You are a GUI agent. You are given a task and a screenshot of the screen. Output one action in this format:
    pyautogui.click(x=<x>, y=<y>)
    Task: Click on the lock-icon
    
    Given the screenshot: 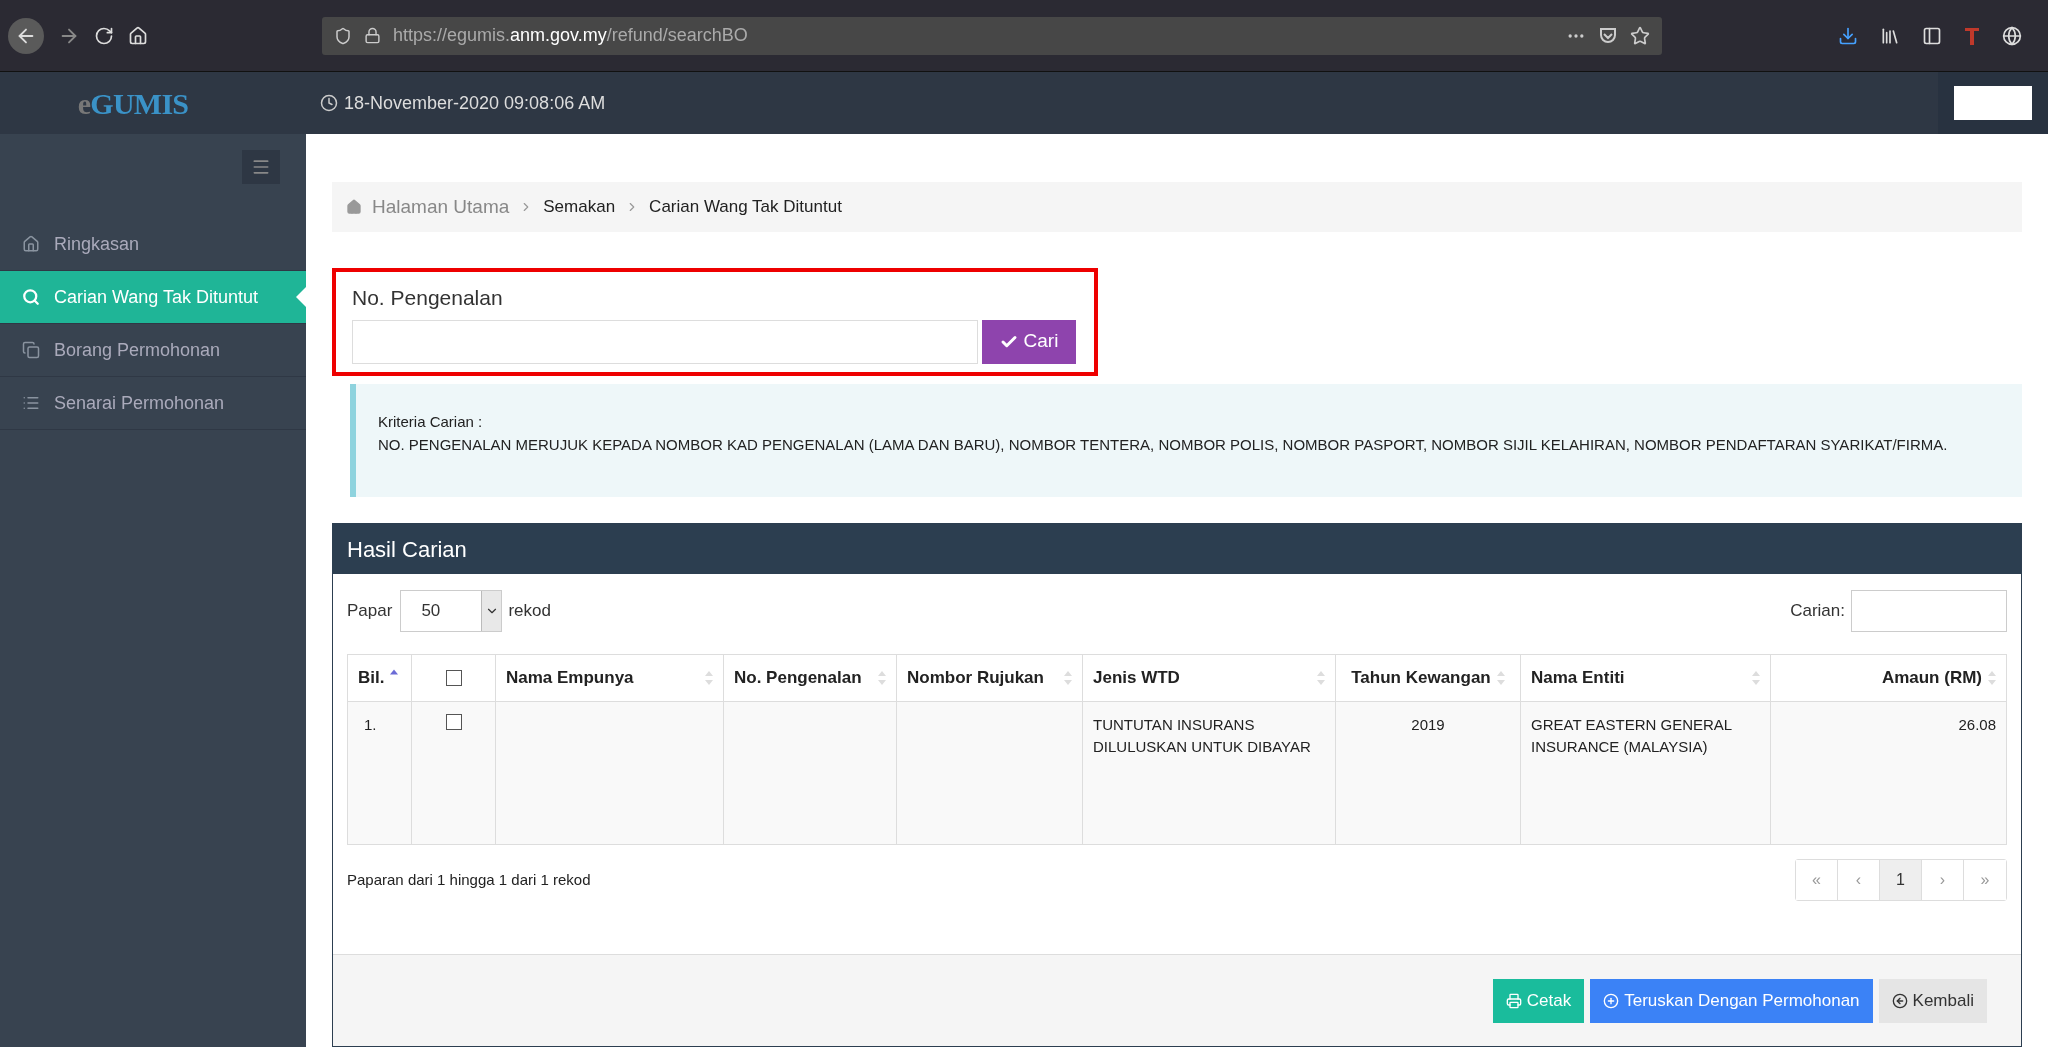 What is the action you would take?
    pyautogui.click(x=372, y=35)
    